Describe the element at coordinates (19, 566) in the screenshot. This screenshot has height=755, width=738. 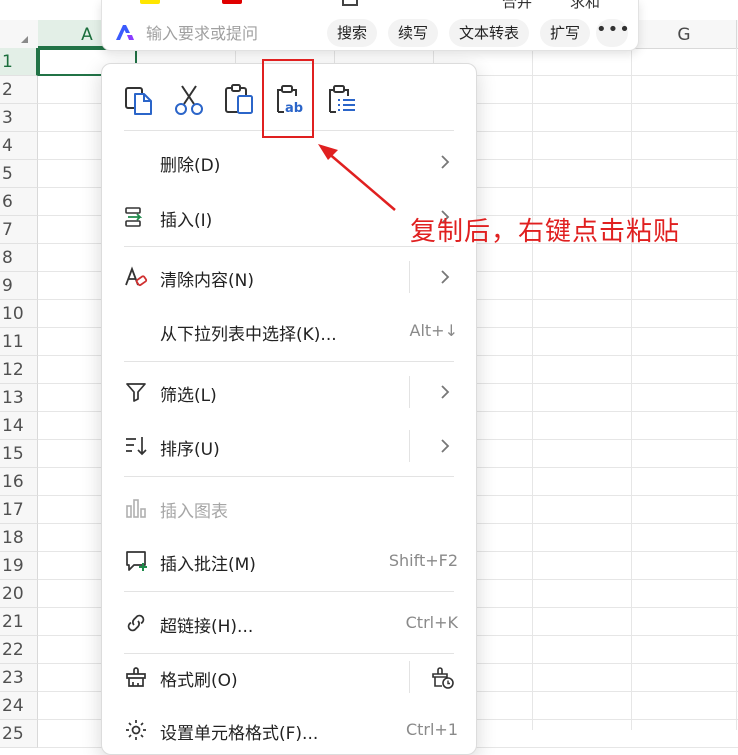
I see `row-header-19: 19` at that location.